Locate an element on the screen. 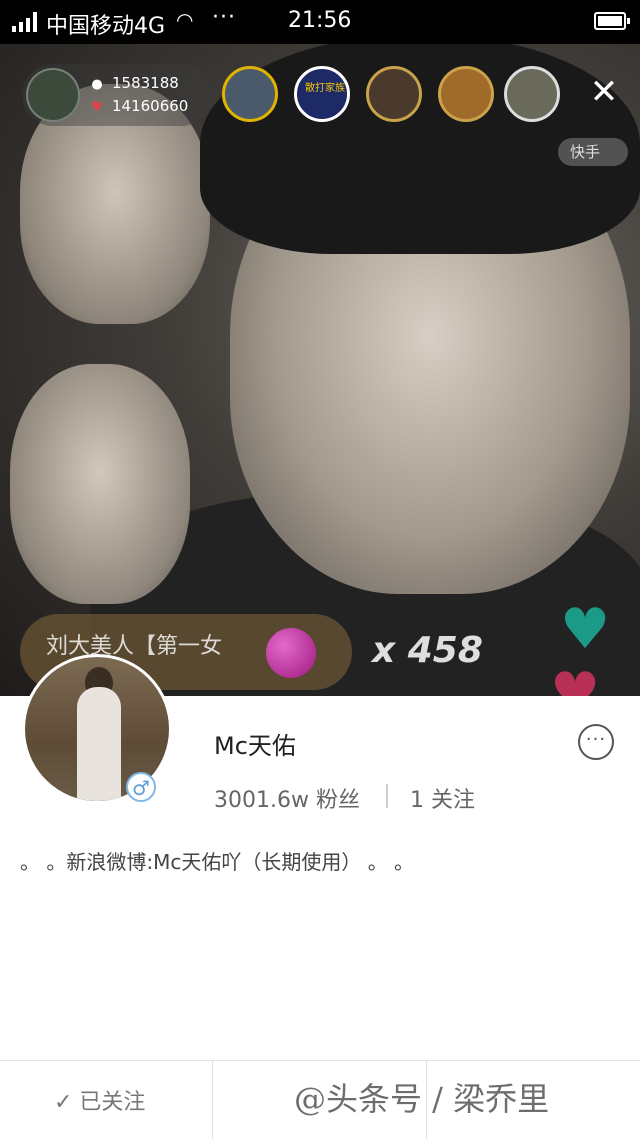 The image size is (640, 1139). clock: 21:56 is located at coordinates (320, 20).